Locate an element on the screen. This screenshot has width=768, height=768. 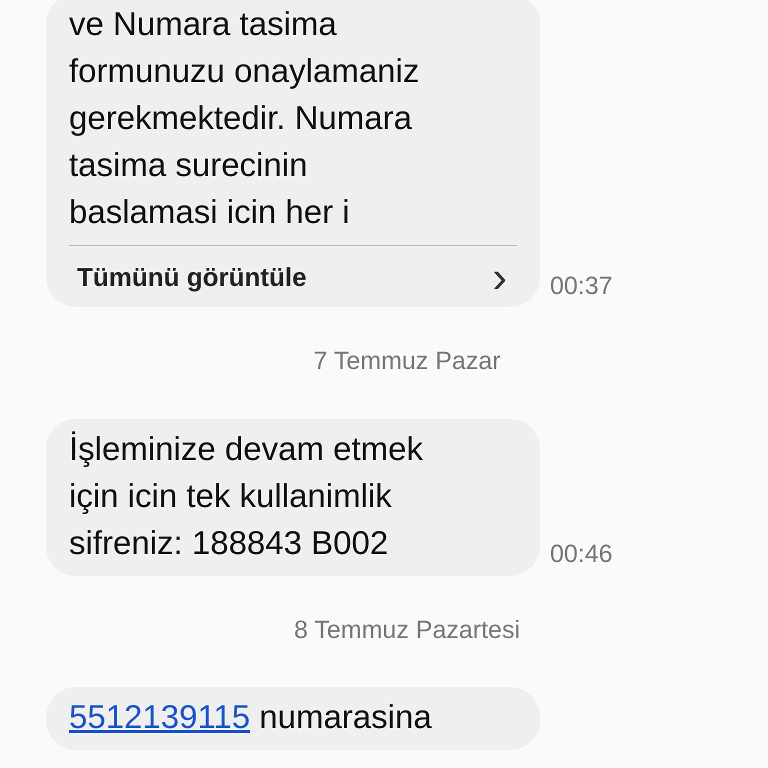
view-all-link: Tümünü görüntüle is located at coordinates (188, 277).